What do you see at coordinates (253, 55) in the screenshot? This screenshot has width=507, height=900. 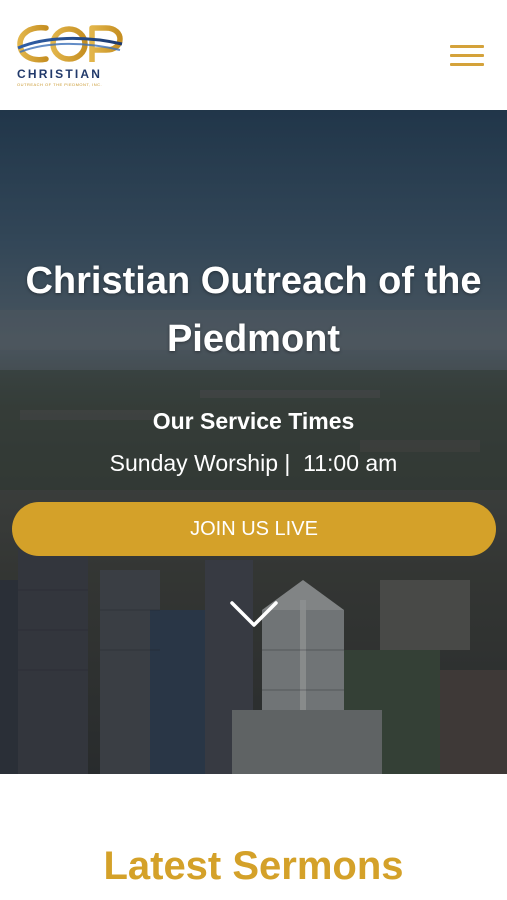 I see `site-header: CHRISTIAN OUTREACH OF THE PIEDMONT, INC.` at bounding box center [253, 55].